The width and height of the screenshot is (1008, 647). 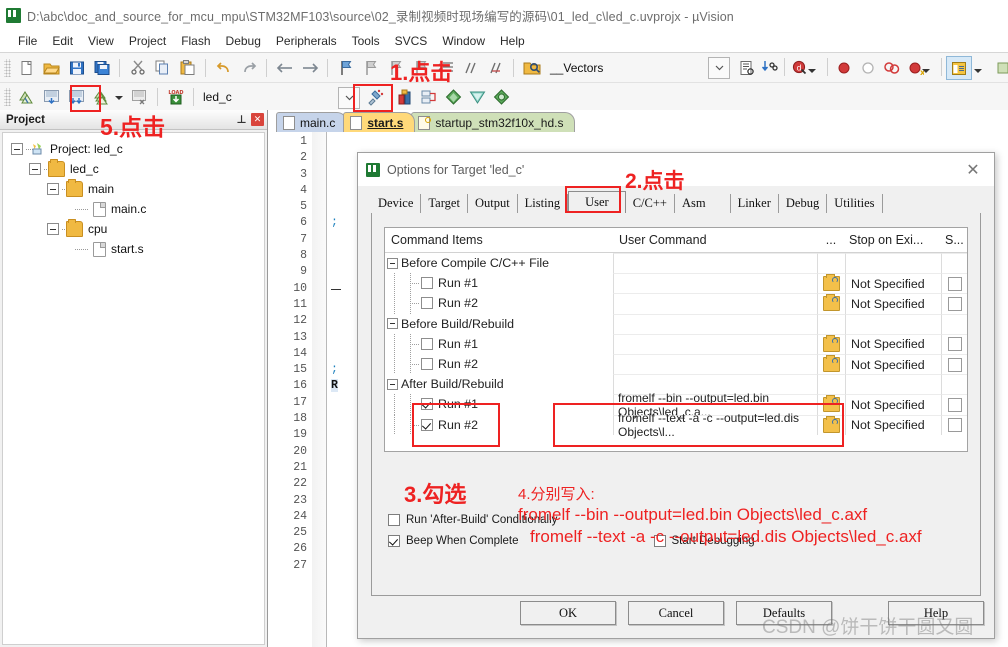 I want to click on new-file-icon, so click(x=26, y=68).